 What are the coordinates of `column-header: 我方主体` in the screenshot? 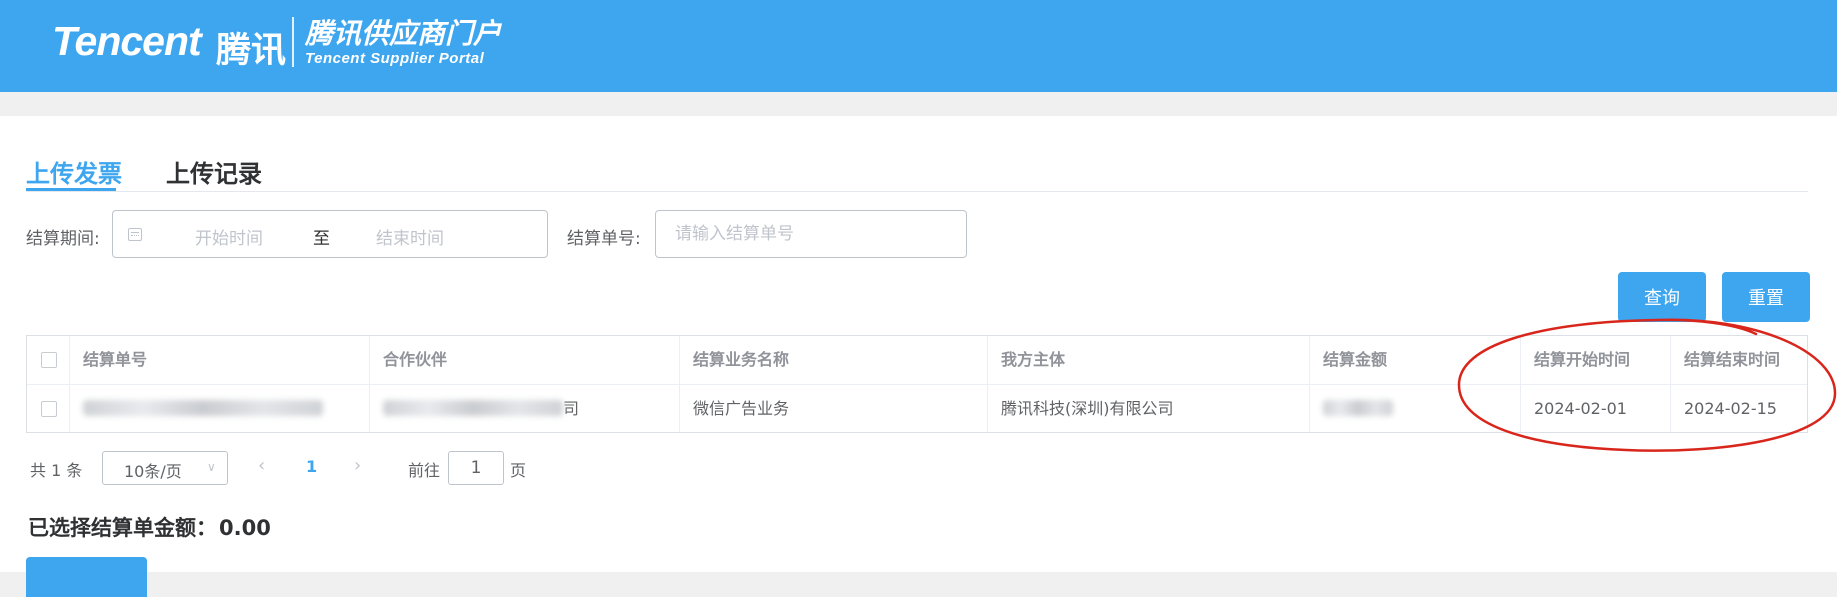 It's located at (1149, 360).